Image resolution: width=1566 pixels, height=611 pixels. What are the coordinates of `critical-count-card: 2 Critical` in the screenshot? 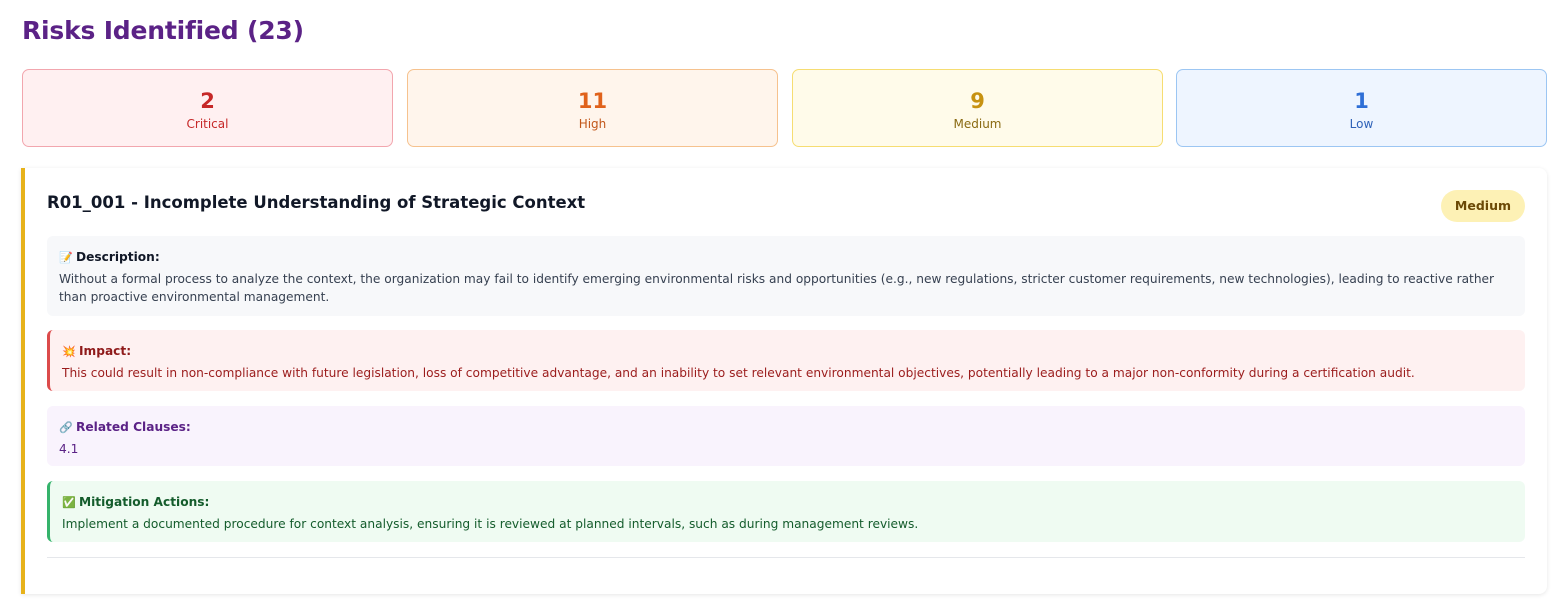 It's located at (207, 108).